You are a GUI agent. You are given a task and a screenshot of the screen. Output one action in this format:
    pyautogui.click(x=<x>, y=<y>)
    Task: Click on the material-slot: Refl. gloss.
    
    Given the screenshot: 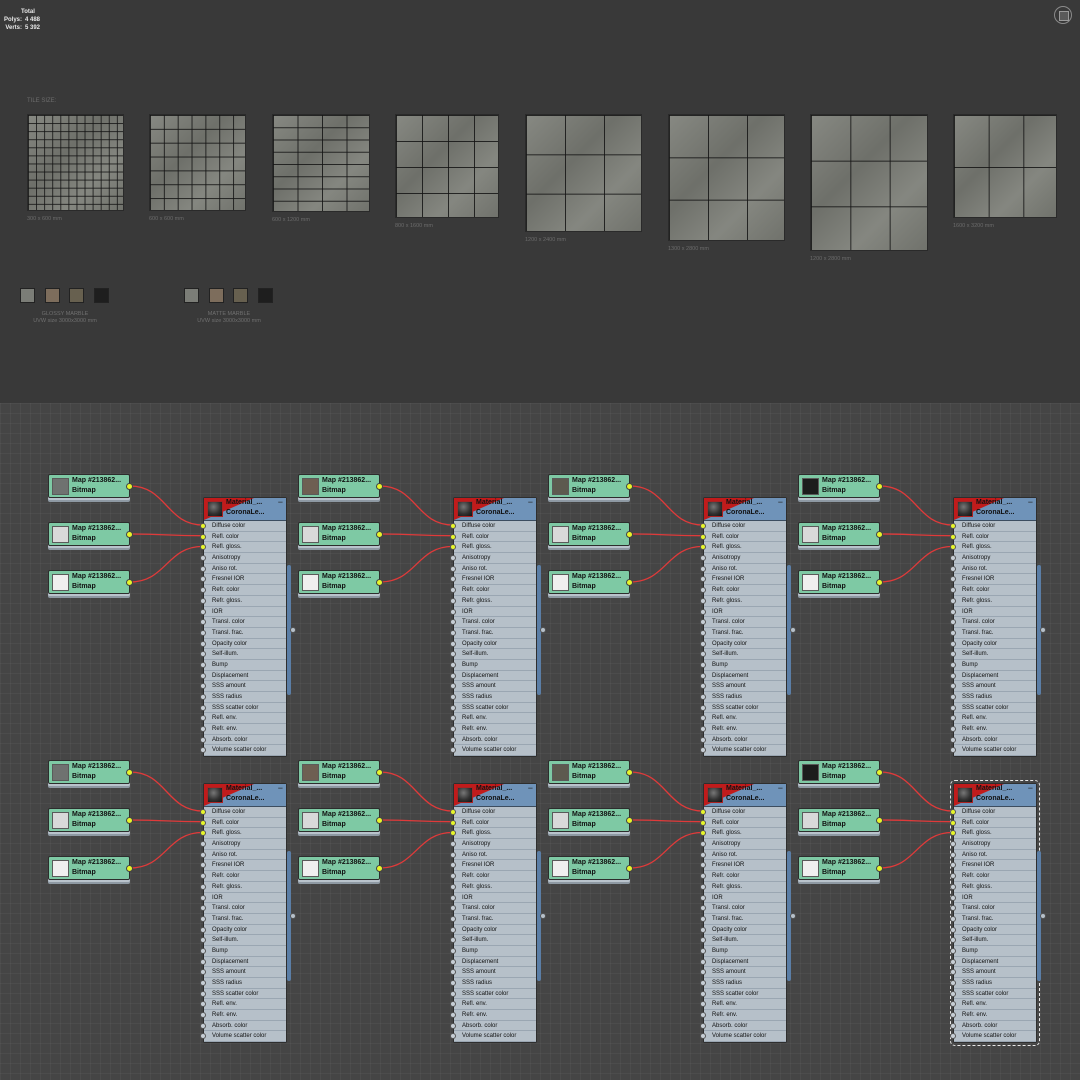 What is the action you would take?
    pyautogui.click(x=743, y=834)
    